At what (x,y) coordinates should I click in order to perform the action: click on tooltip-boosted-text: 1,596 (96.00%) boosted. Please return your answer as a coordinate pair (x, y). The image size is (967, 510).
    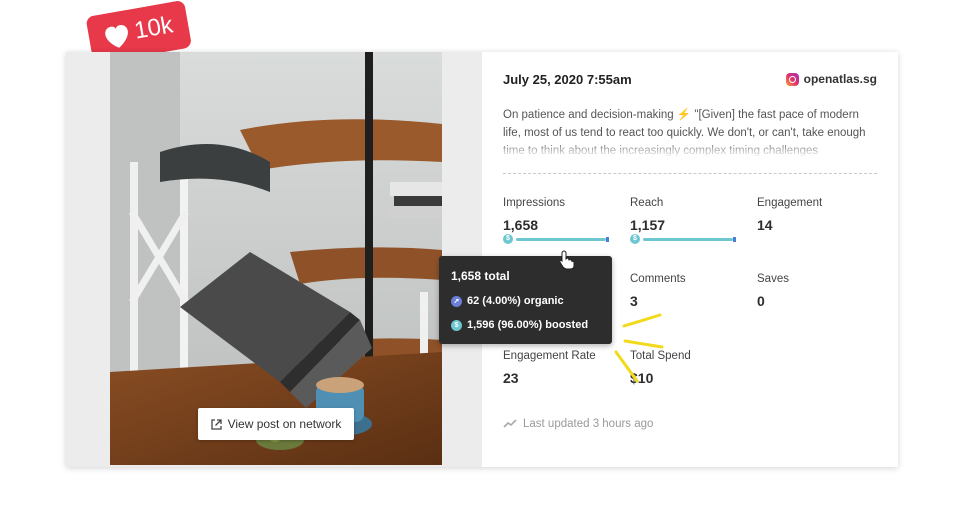
    Looking at the image, I should click on (528, 325).